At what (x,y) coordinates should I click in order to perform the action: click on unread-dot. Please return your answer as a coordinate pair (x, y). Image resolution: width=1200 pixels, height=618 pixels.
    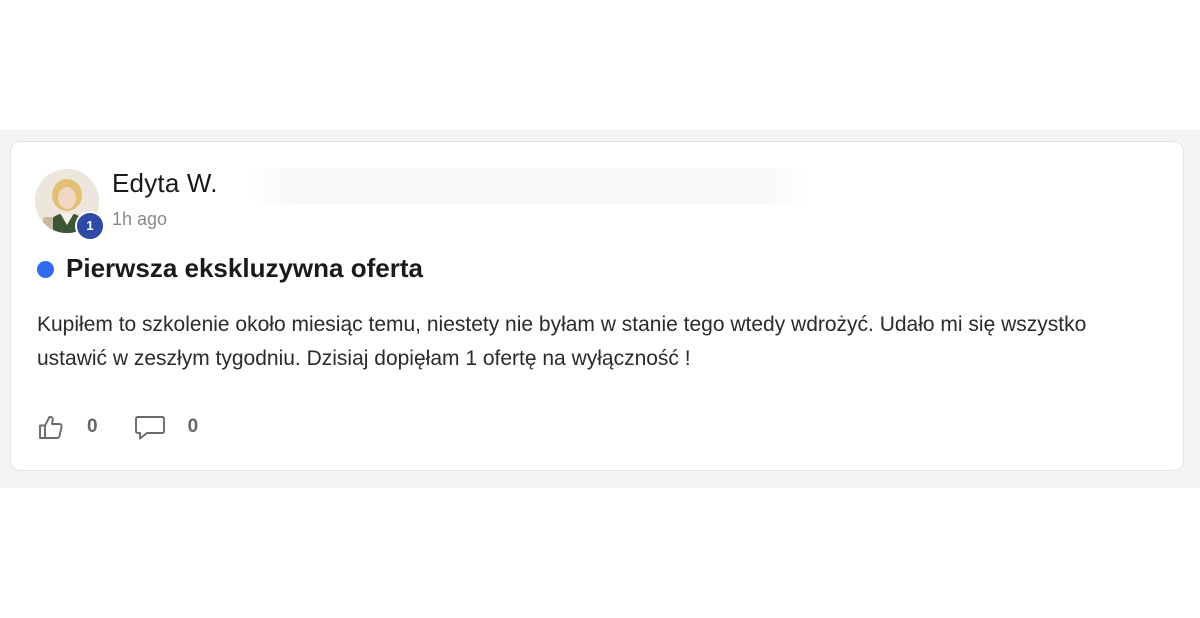
    Looking at the image, I should click on (45, 269).